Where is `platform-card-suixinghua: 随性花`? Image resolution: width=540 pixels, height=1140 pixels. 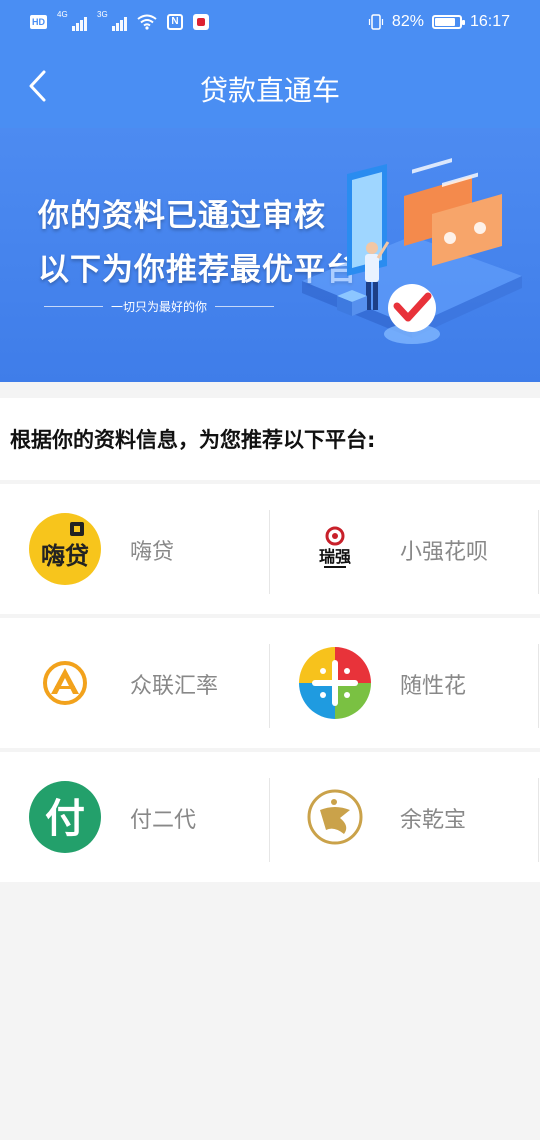
platform-card-suixinghua: 随性花 is located at coordinates (405, 683).